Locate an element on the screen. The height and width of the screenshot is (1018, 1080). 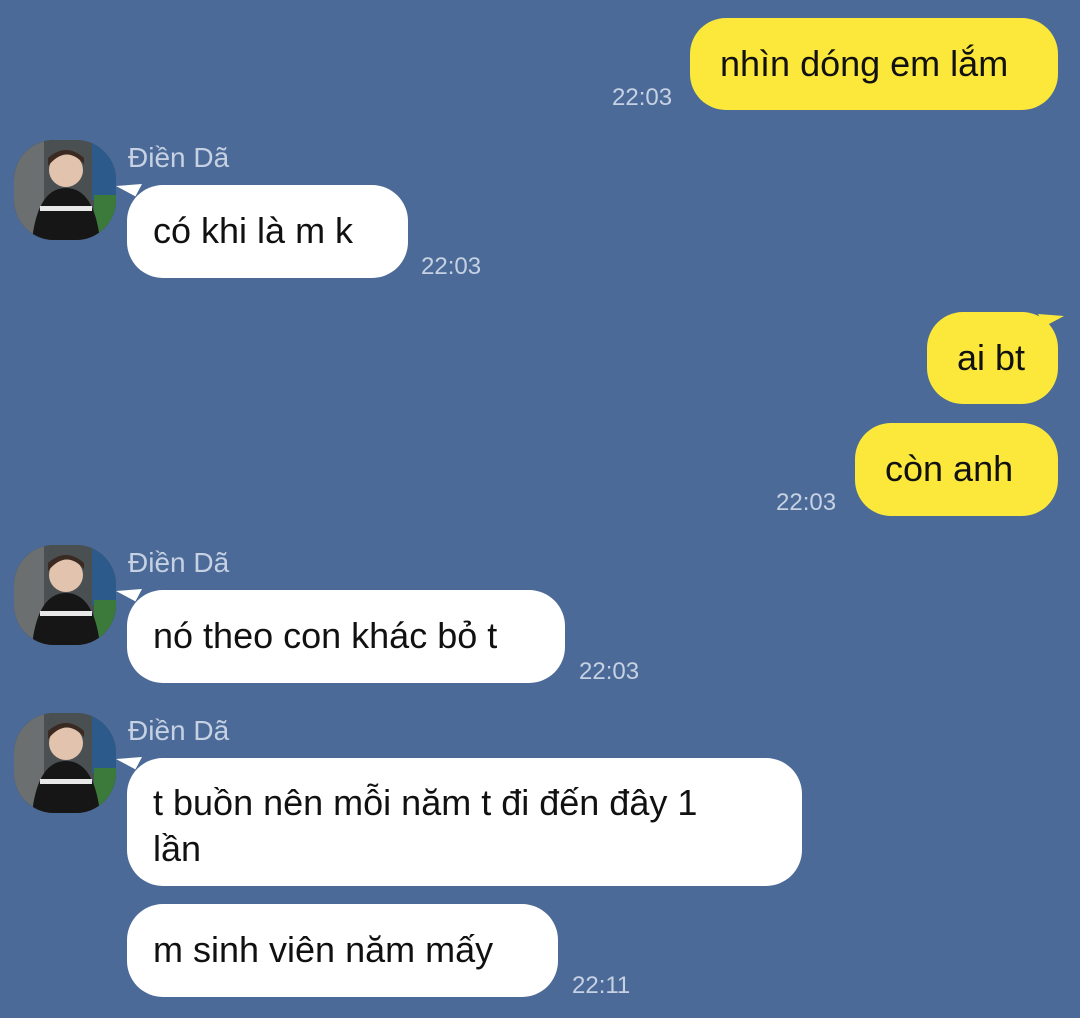
message-text: còn anh is located at coordinates (949, 468).